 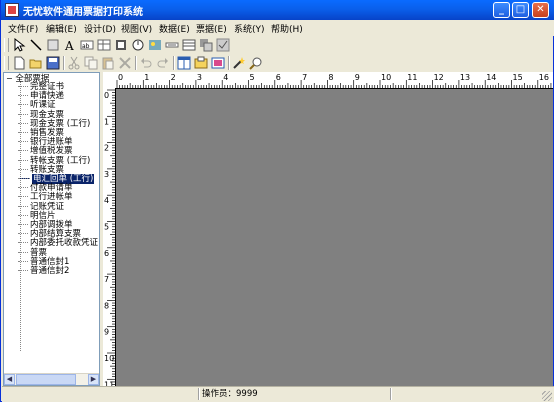 What do you see at coordinates (36, 63) in the screenshot?
I see `open-icon` at bounding box center [36, 63].